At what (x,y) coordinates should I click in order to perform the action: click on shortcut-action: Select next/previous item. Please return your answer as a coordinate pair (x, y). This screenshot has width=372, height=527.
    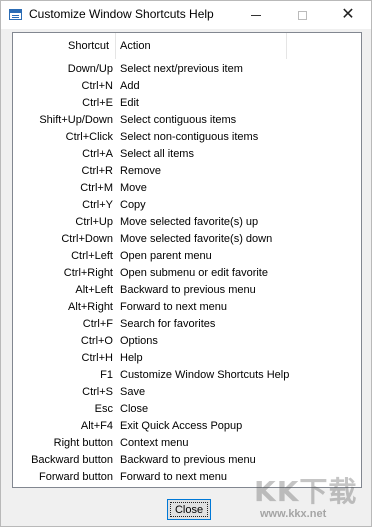
    Looking at the image, I should click on (181, 69).